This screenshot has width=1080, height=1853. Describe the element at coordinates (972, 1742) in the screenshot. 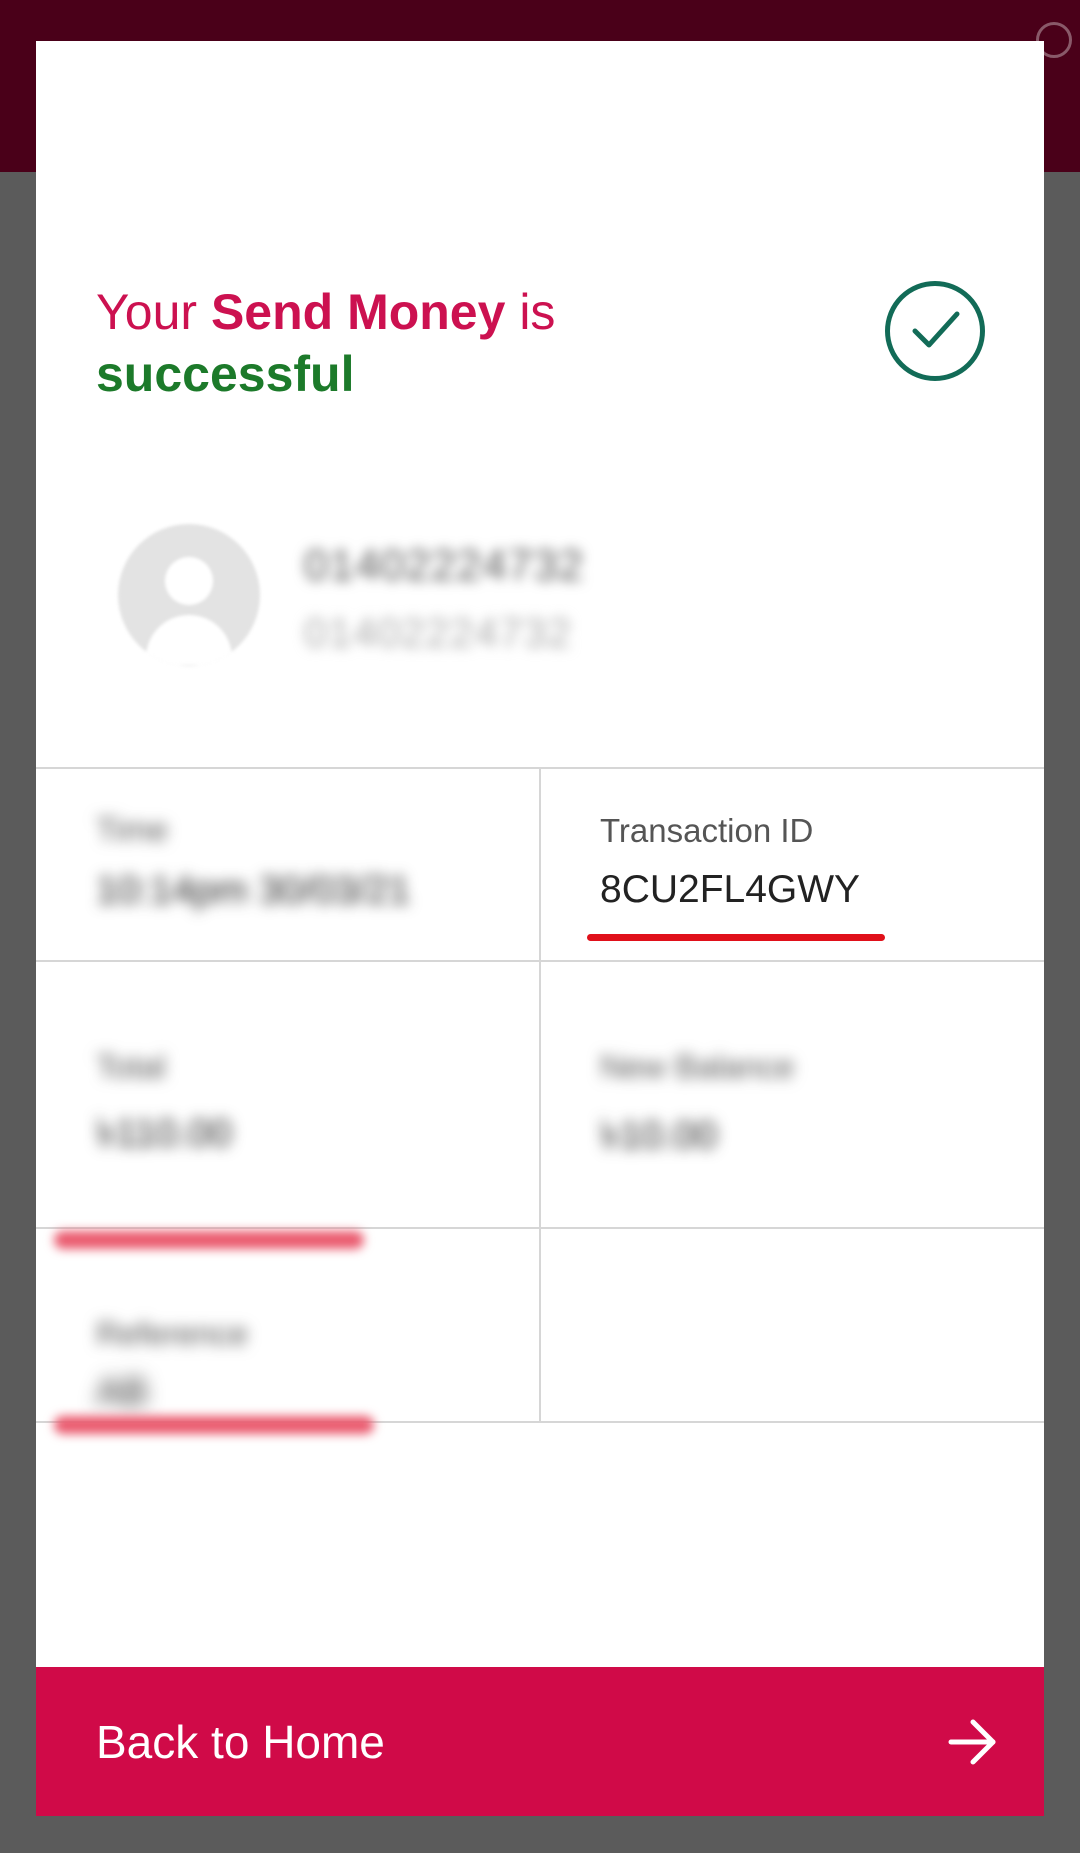

I see `arrow-right-icon` at that location.